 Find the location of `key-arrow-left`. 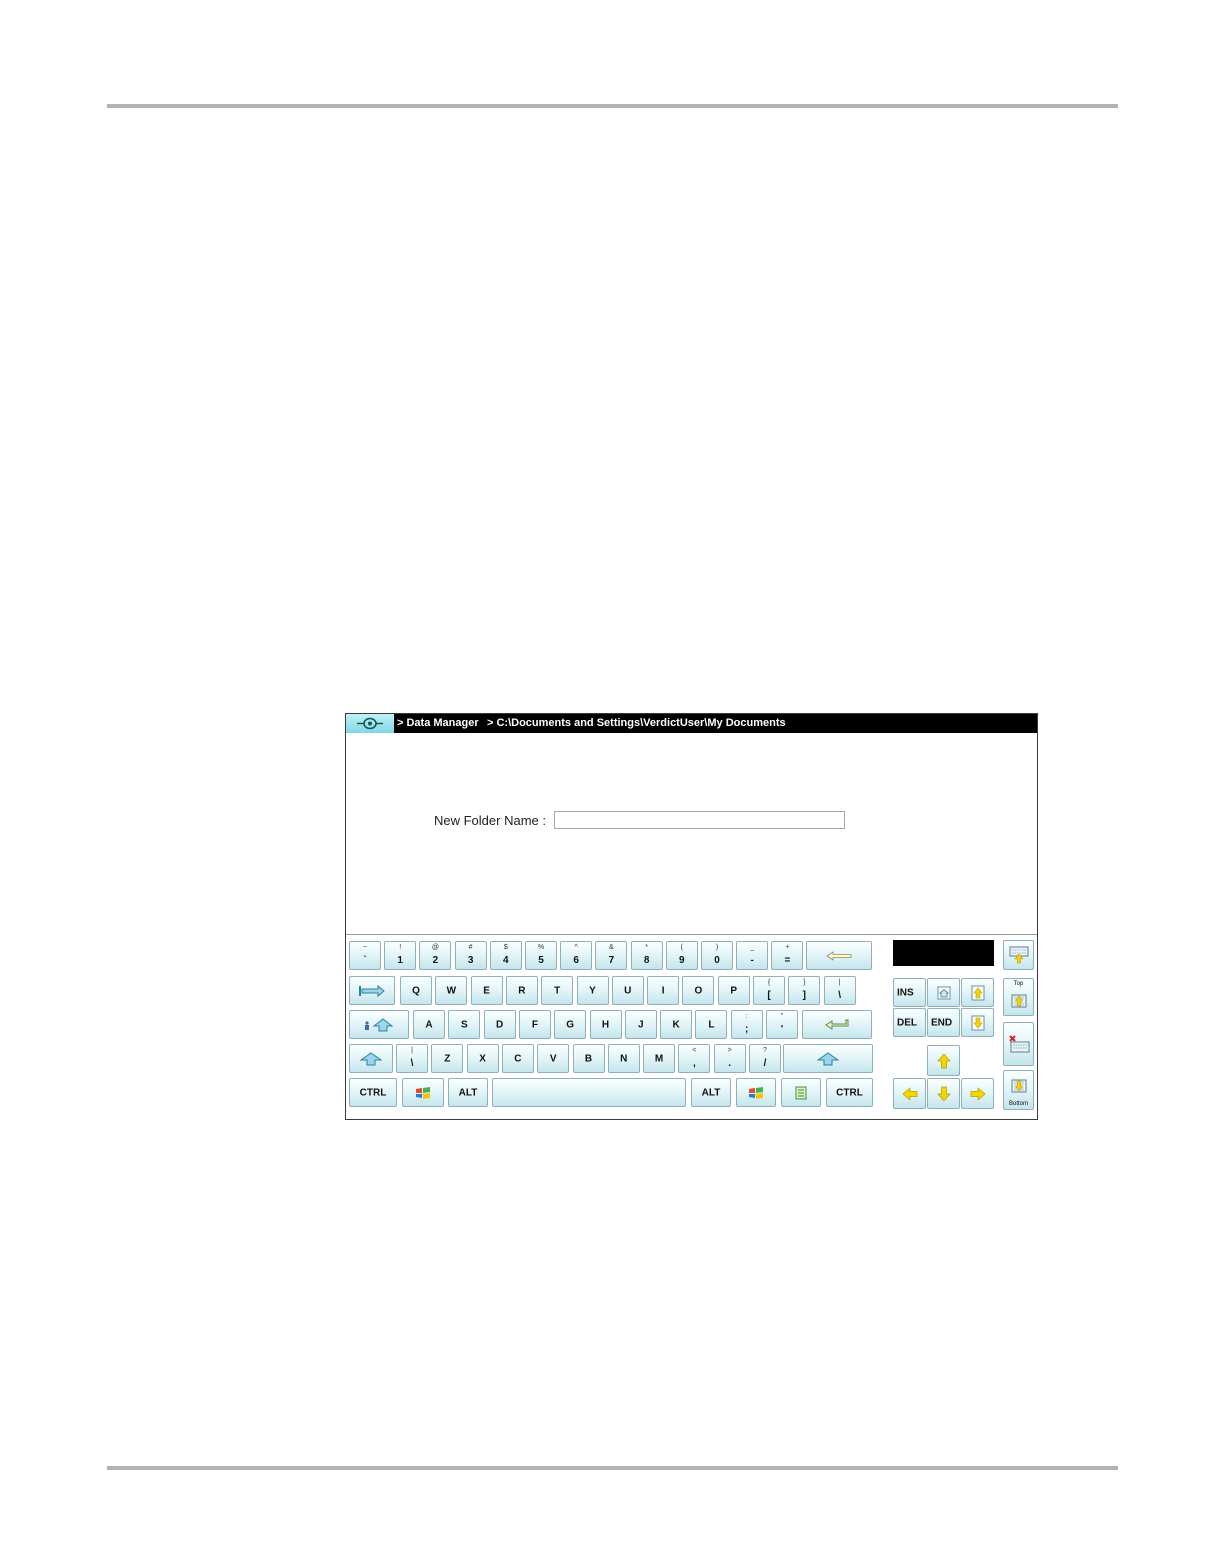

key-arrow-left is located at coordinates (909, 1093).